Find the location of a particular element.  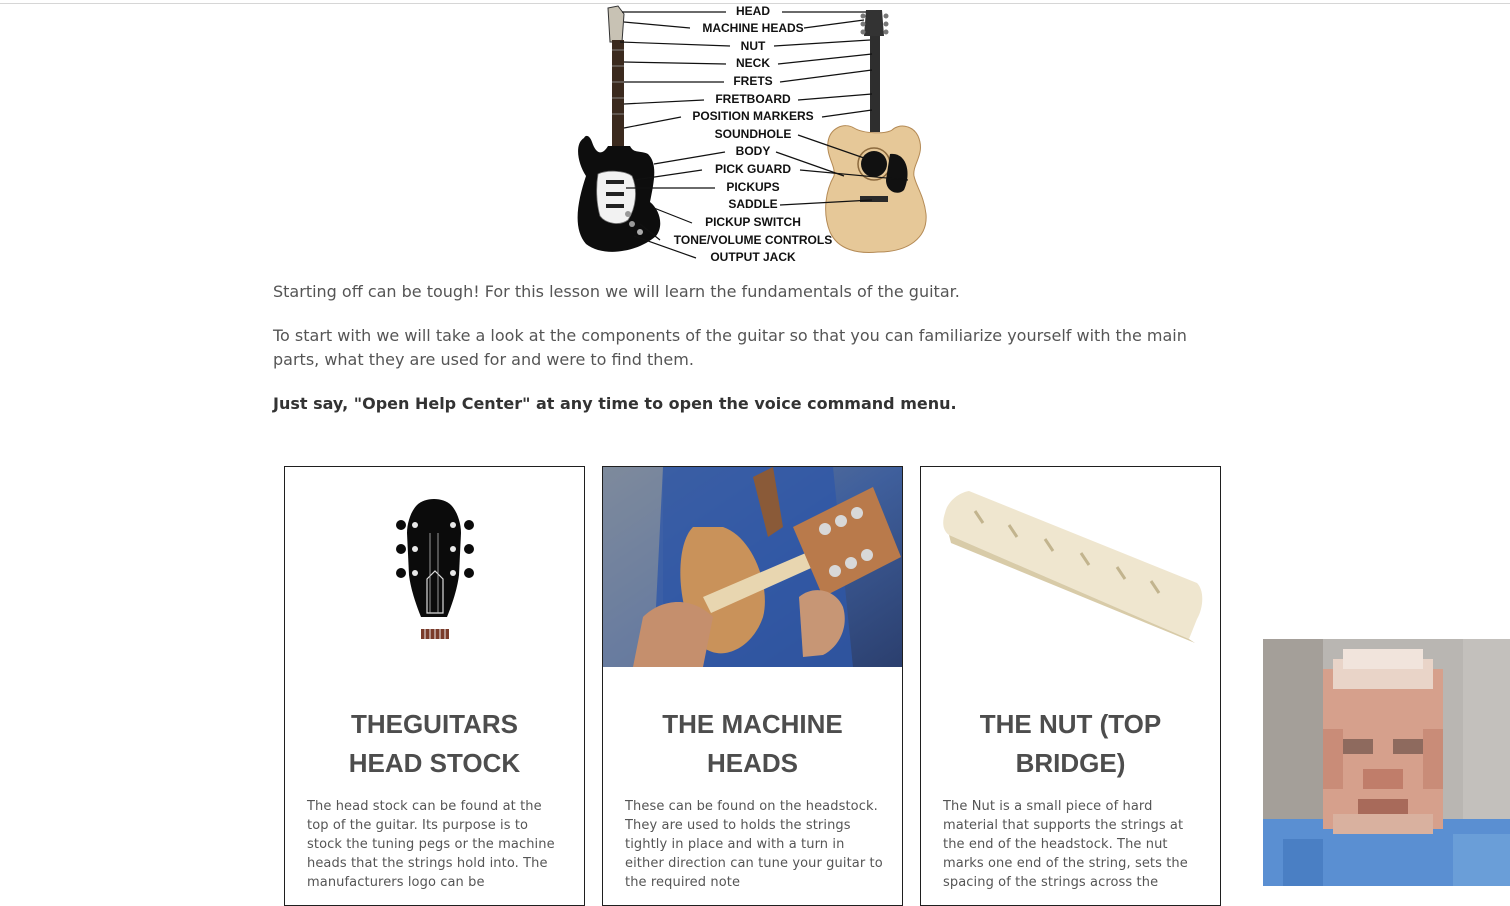

headstock-image is located at coordinates (434, 567).